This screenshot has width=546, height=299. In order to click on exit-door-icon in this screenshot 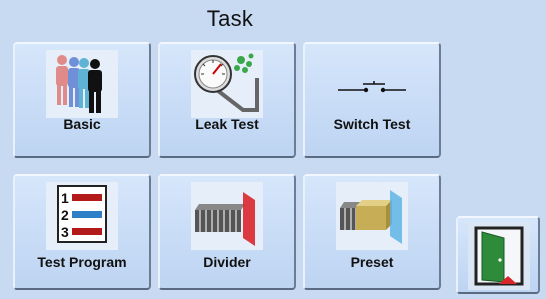, I will do `click(499, 256)`.